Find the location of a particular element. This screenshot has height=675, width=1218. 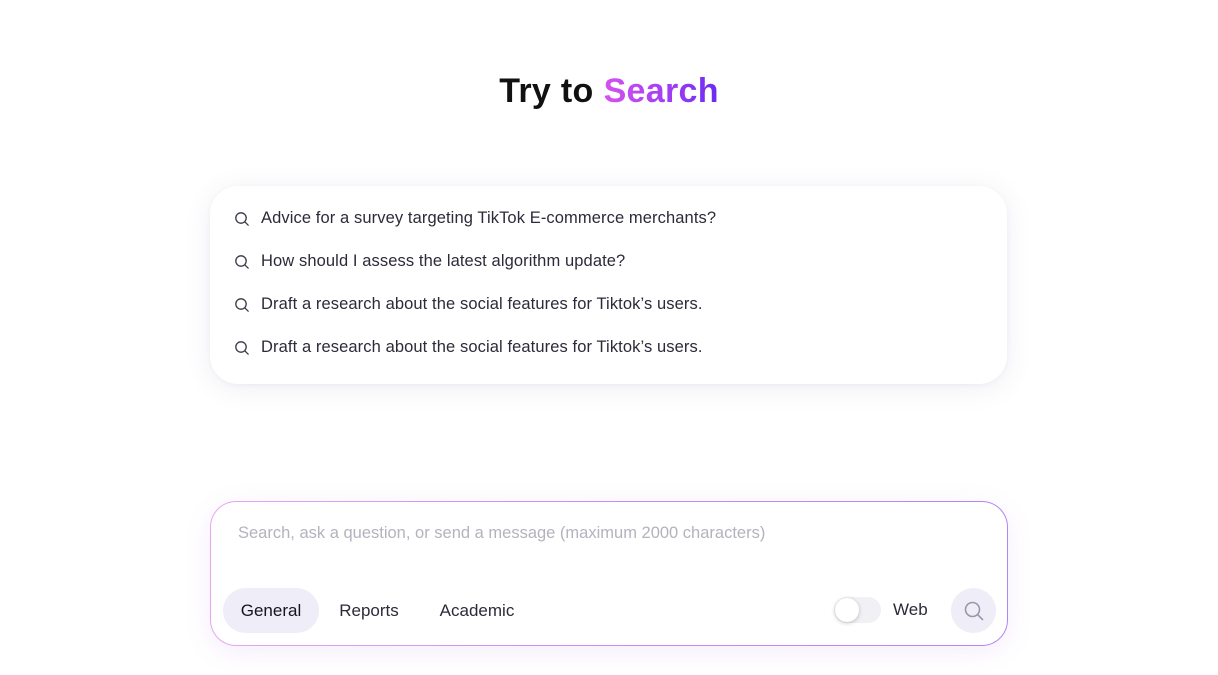

toggle-knob is located at coordinates (847, 610).